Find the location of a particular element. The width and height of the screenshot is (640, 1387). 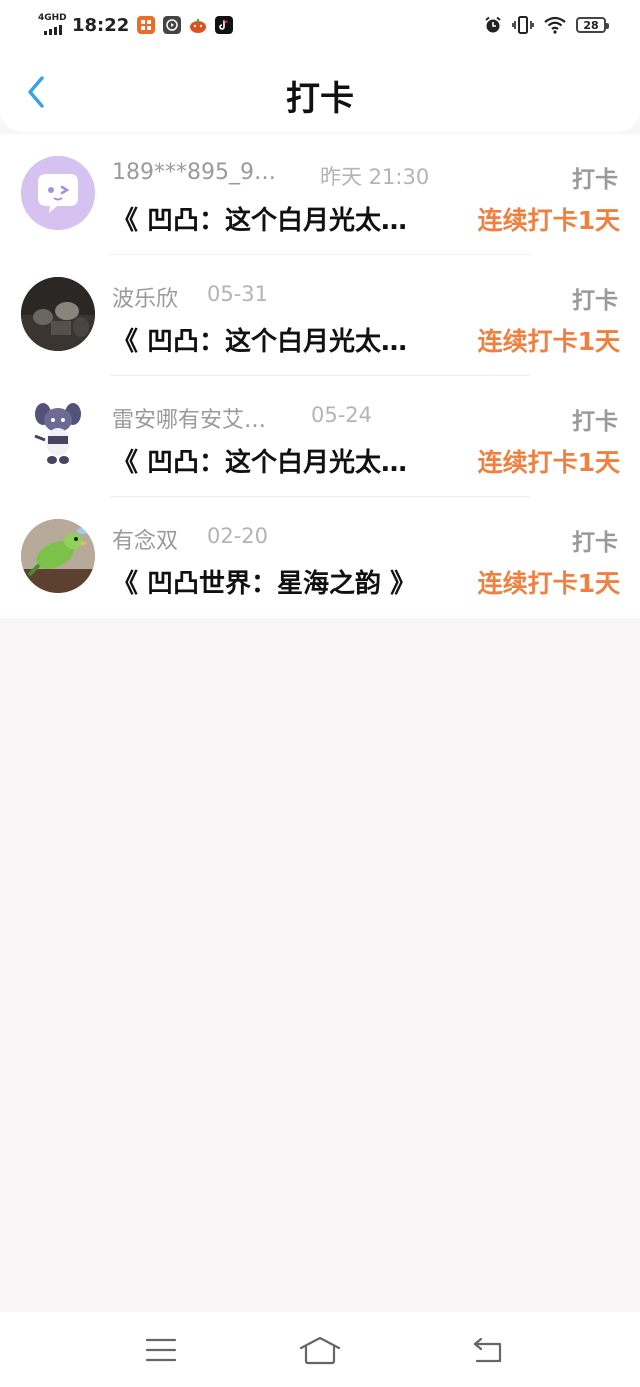

back-icon is located at coordinates (487, 1350).